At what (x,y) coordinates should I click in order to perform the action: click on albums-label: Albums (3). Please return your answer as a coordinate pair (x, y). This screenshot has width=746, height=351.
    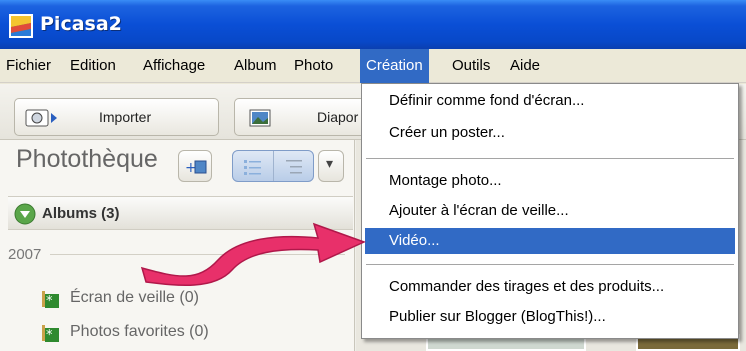
    Looking at the image, I should click on (81, 213).